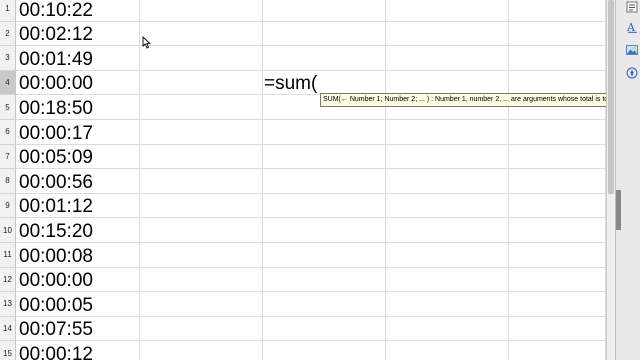 This screenshot has height=360, width=640. I want to click on properties-icon, so click(632, 7).